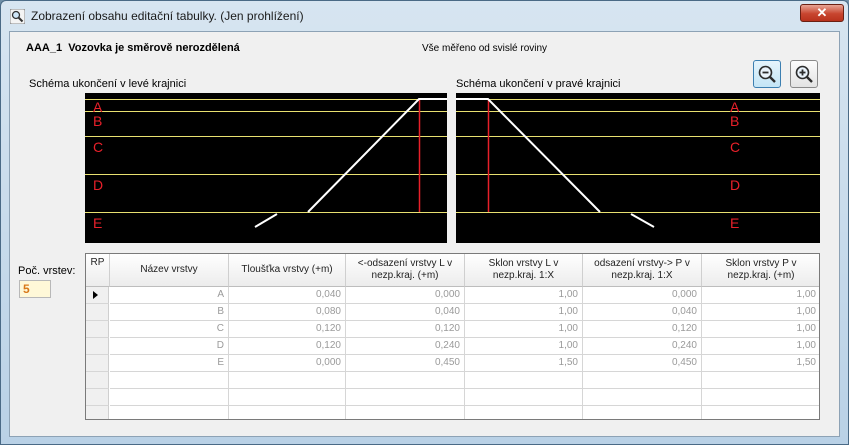 This screenshot has width=849, height=445. I want to click on table-heading: AAA_1 Vozovka je směrově nerozdělená, so click(133, 48).